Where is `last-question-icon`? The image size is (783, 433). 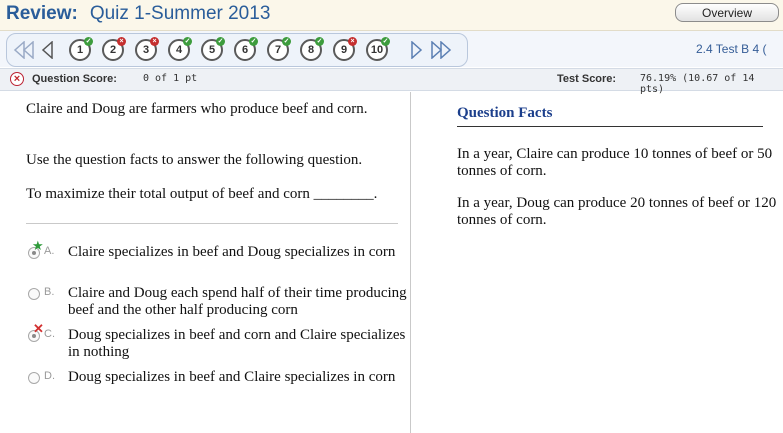 last-question-icon is located at coordinates (442, 50).